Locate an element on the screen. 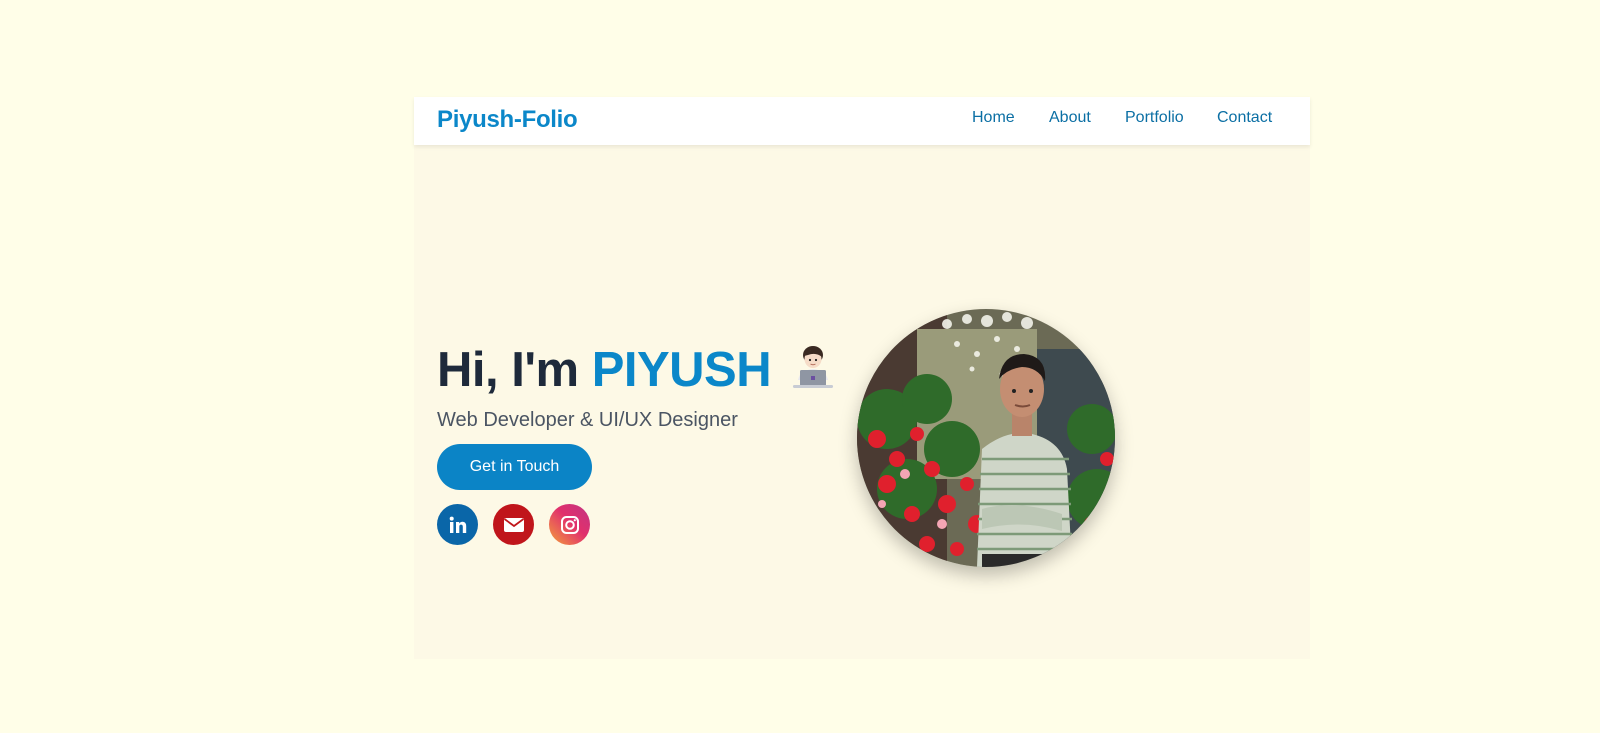  linkedin-button is located at coordinates (457, 524).